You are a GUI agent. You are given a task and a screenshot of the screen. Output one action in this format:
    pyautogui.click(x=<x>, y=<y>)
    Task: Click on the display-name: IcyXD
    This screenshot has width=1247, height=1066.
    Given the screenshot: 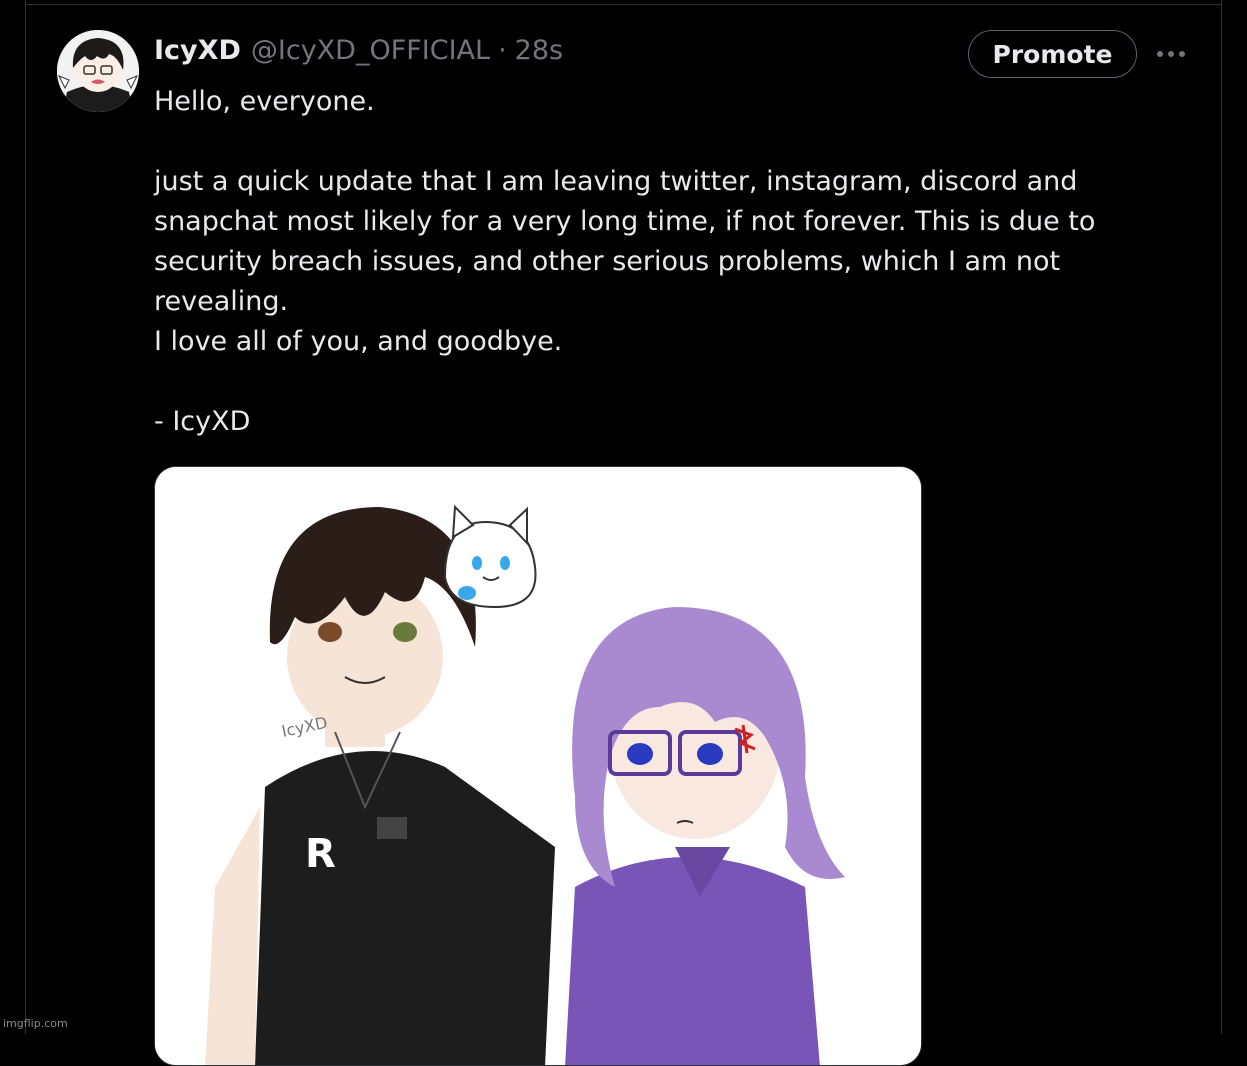 What is the action you would take?
    pyautogui.click(x=197, y=50)
    